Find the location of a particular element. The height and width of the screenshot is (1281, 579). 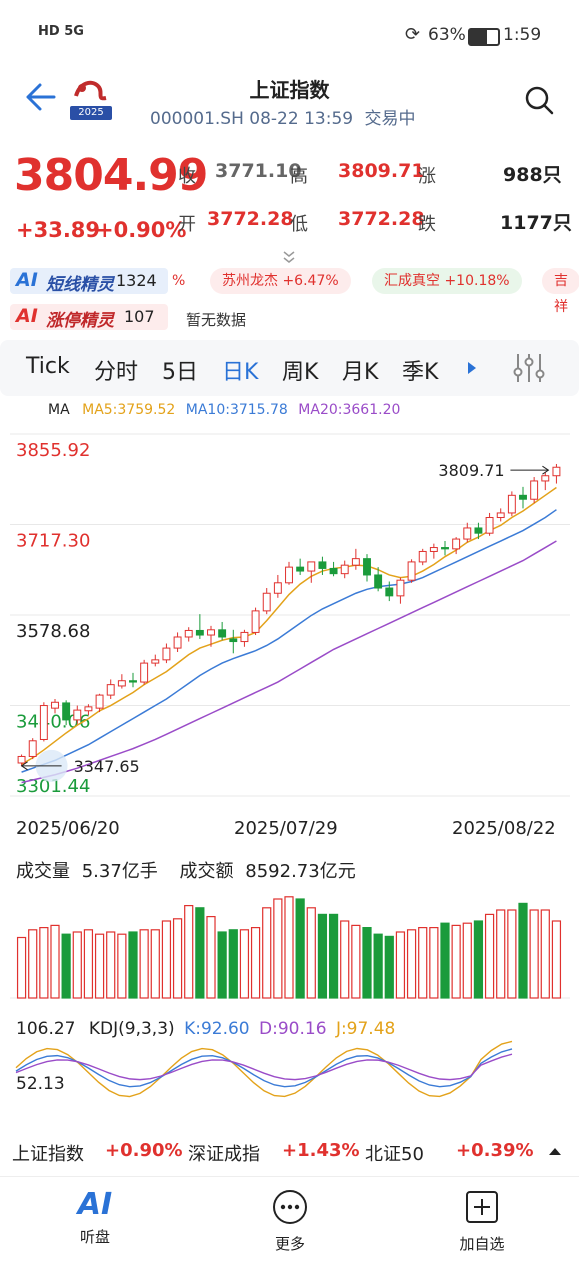

chart-settings-icon is located at coordinates (529, 368).